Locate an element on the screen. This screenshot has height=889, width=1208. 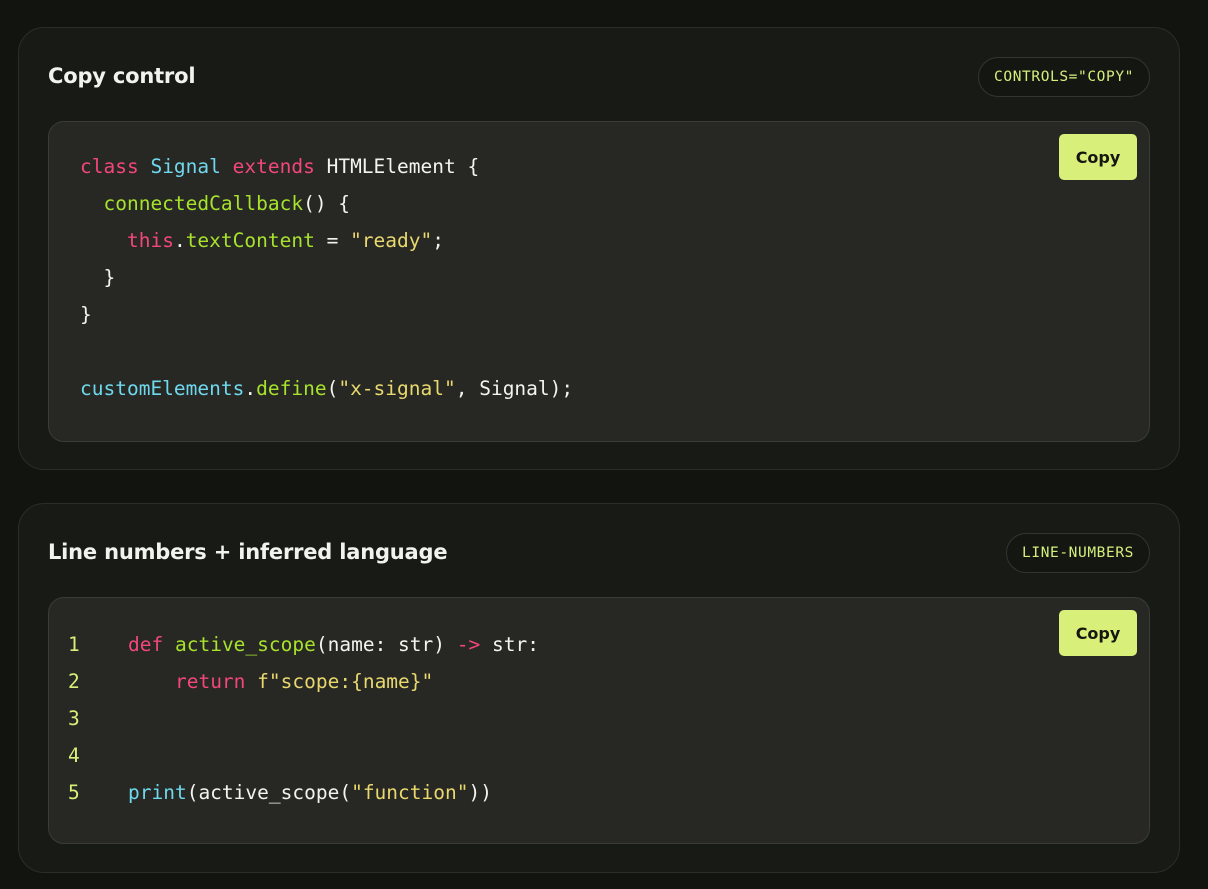
code-line: connectedCallback() { is located at coordinates (326, 203).